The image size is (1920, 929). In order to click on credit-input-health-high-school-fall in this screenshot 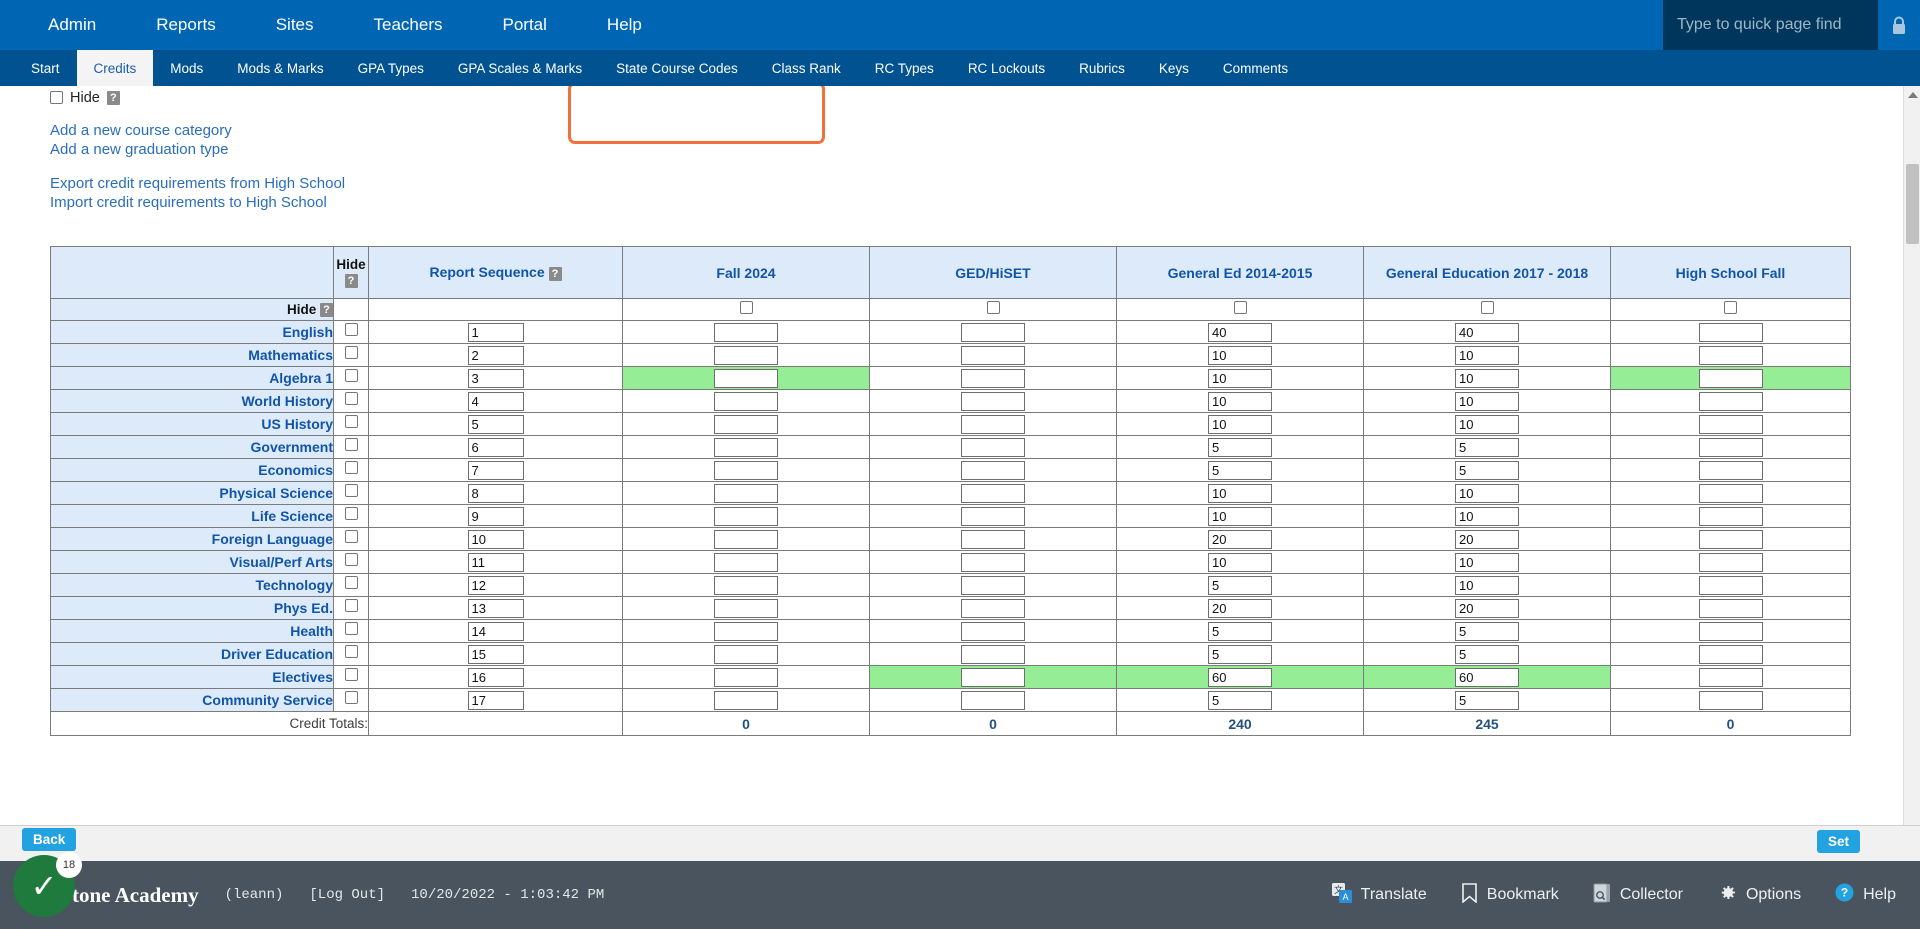, I will do `click(1730, 631)`.